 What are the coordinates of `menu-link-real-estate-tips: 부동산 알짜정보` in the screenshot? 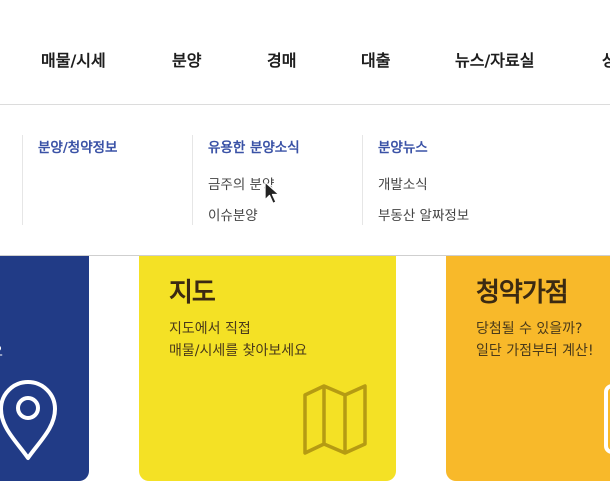 It's located at (423, 214).